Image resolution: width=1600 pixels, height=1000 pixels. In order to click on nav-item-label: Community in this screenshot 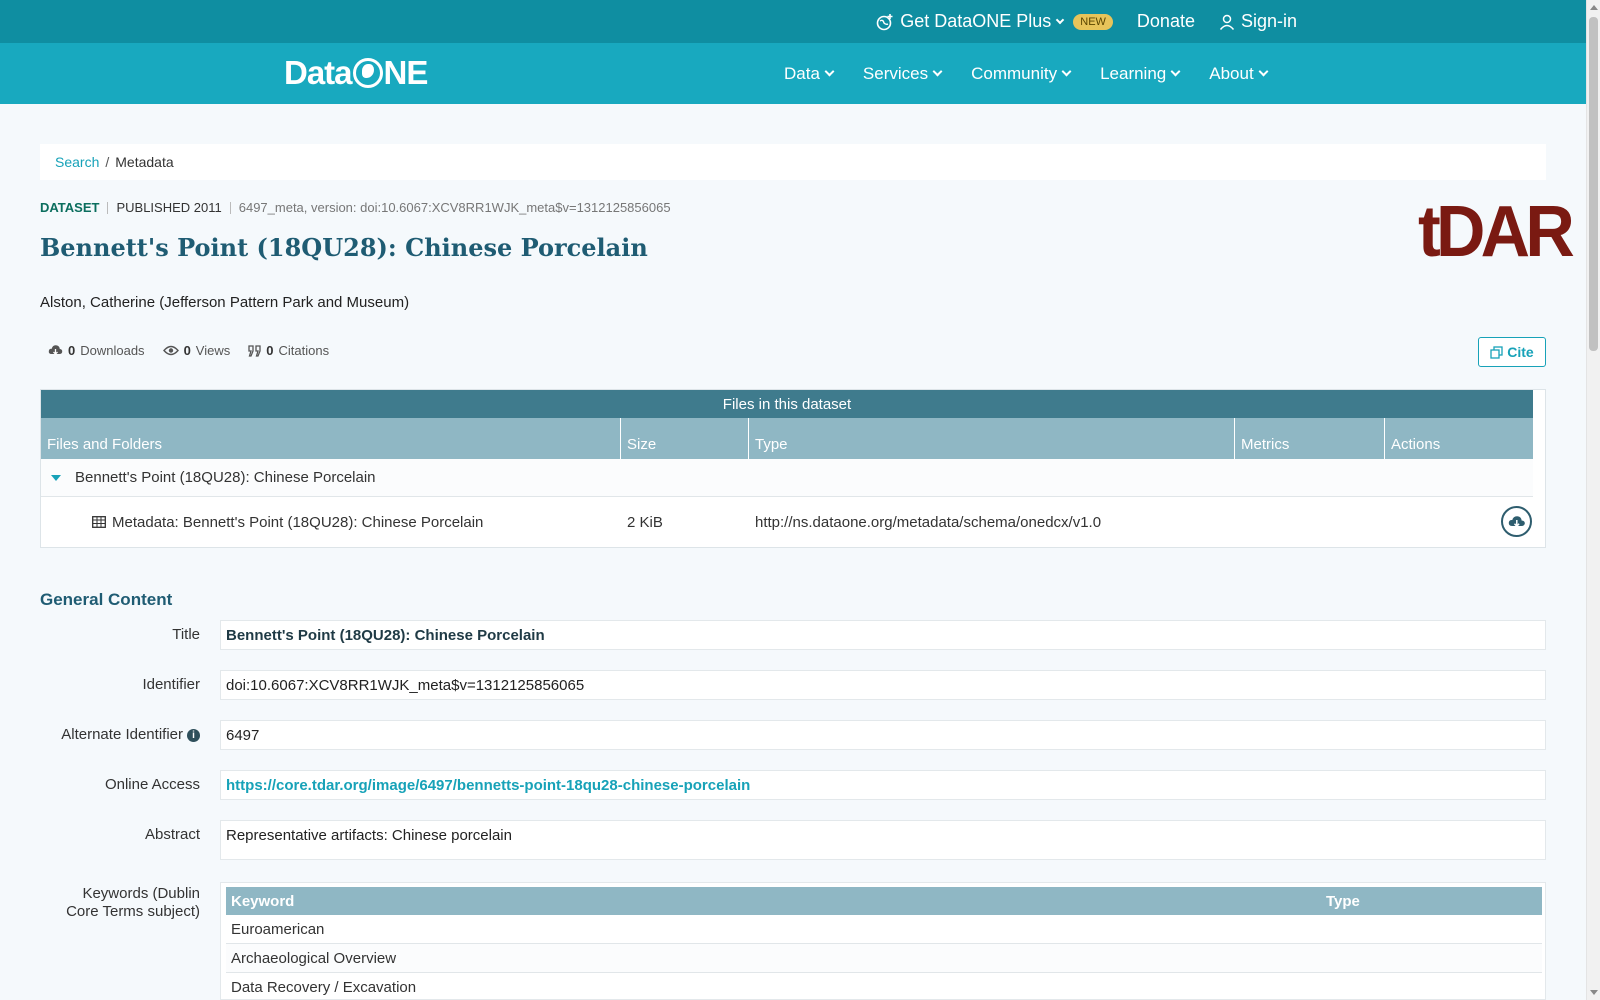, I will do `click(1014, 73)`.